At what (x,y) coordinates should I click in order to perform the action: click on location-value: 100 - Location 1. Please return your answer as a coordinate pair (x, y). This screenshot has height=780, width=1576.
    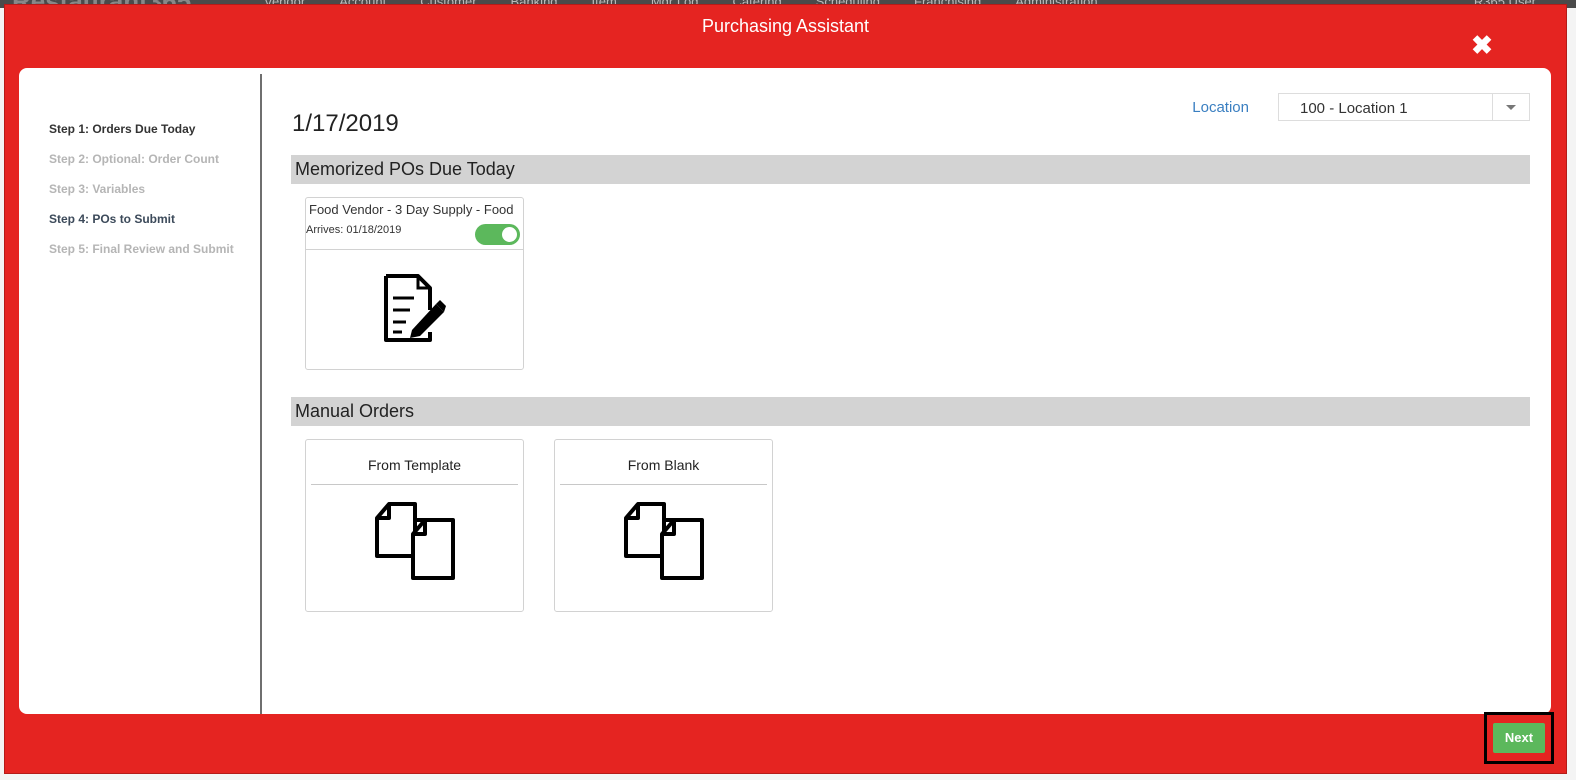
    Looking at the image, I should click on (1354, 108).